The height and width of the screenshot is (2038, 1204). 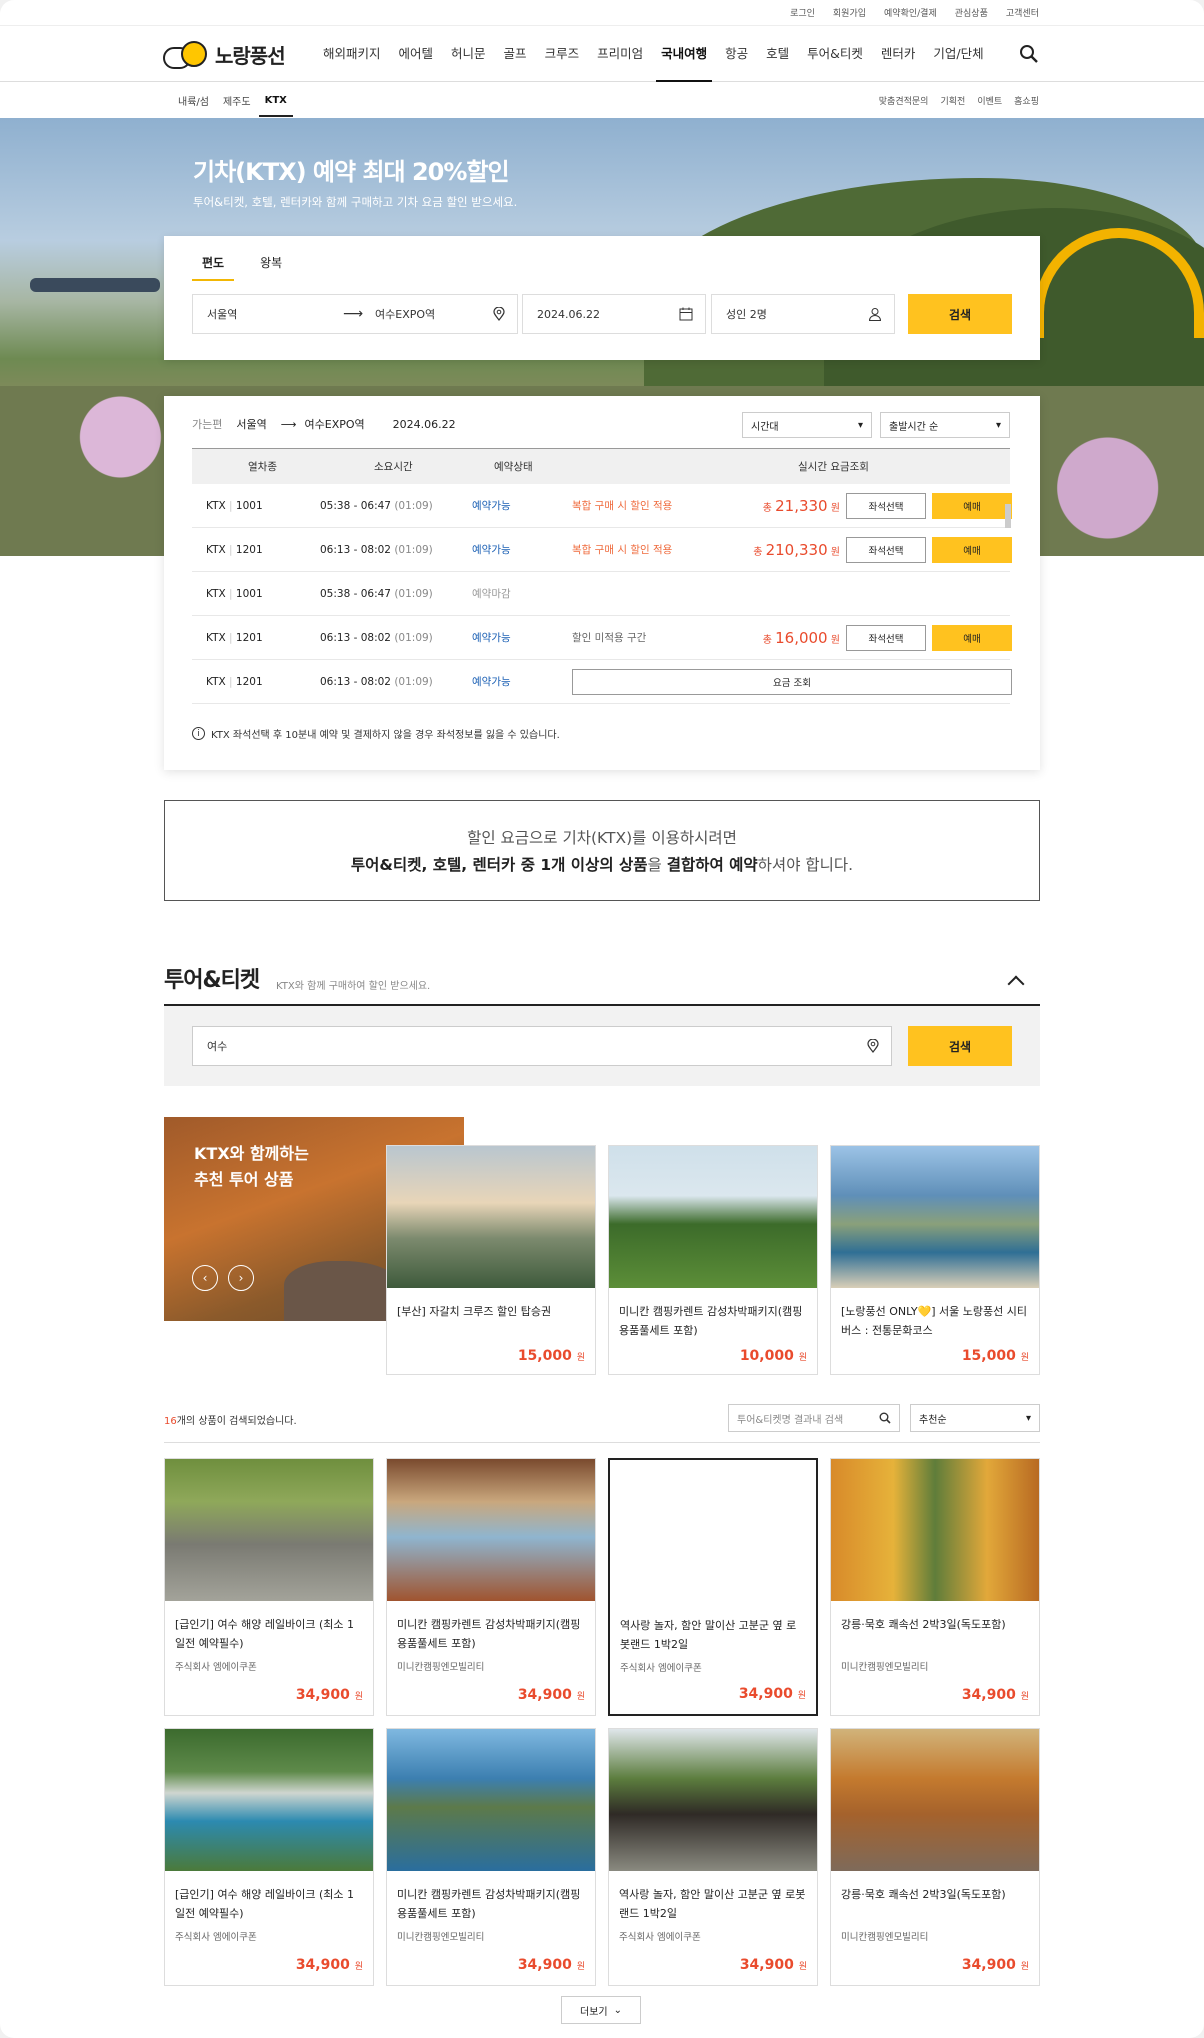 I want to click on menu-item-airtel: 에어텔, so click(x=416, y=54).